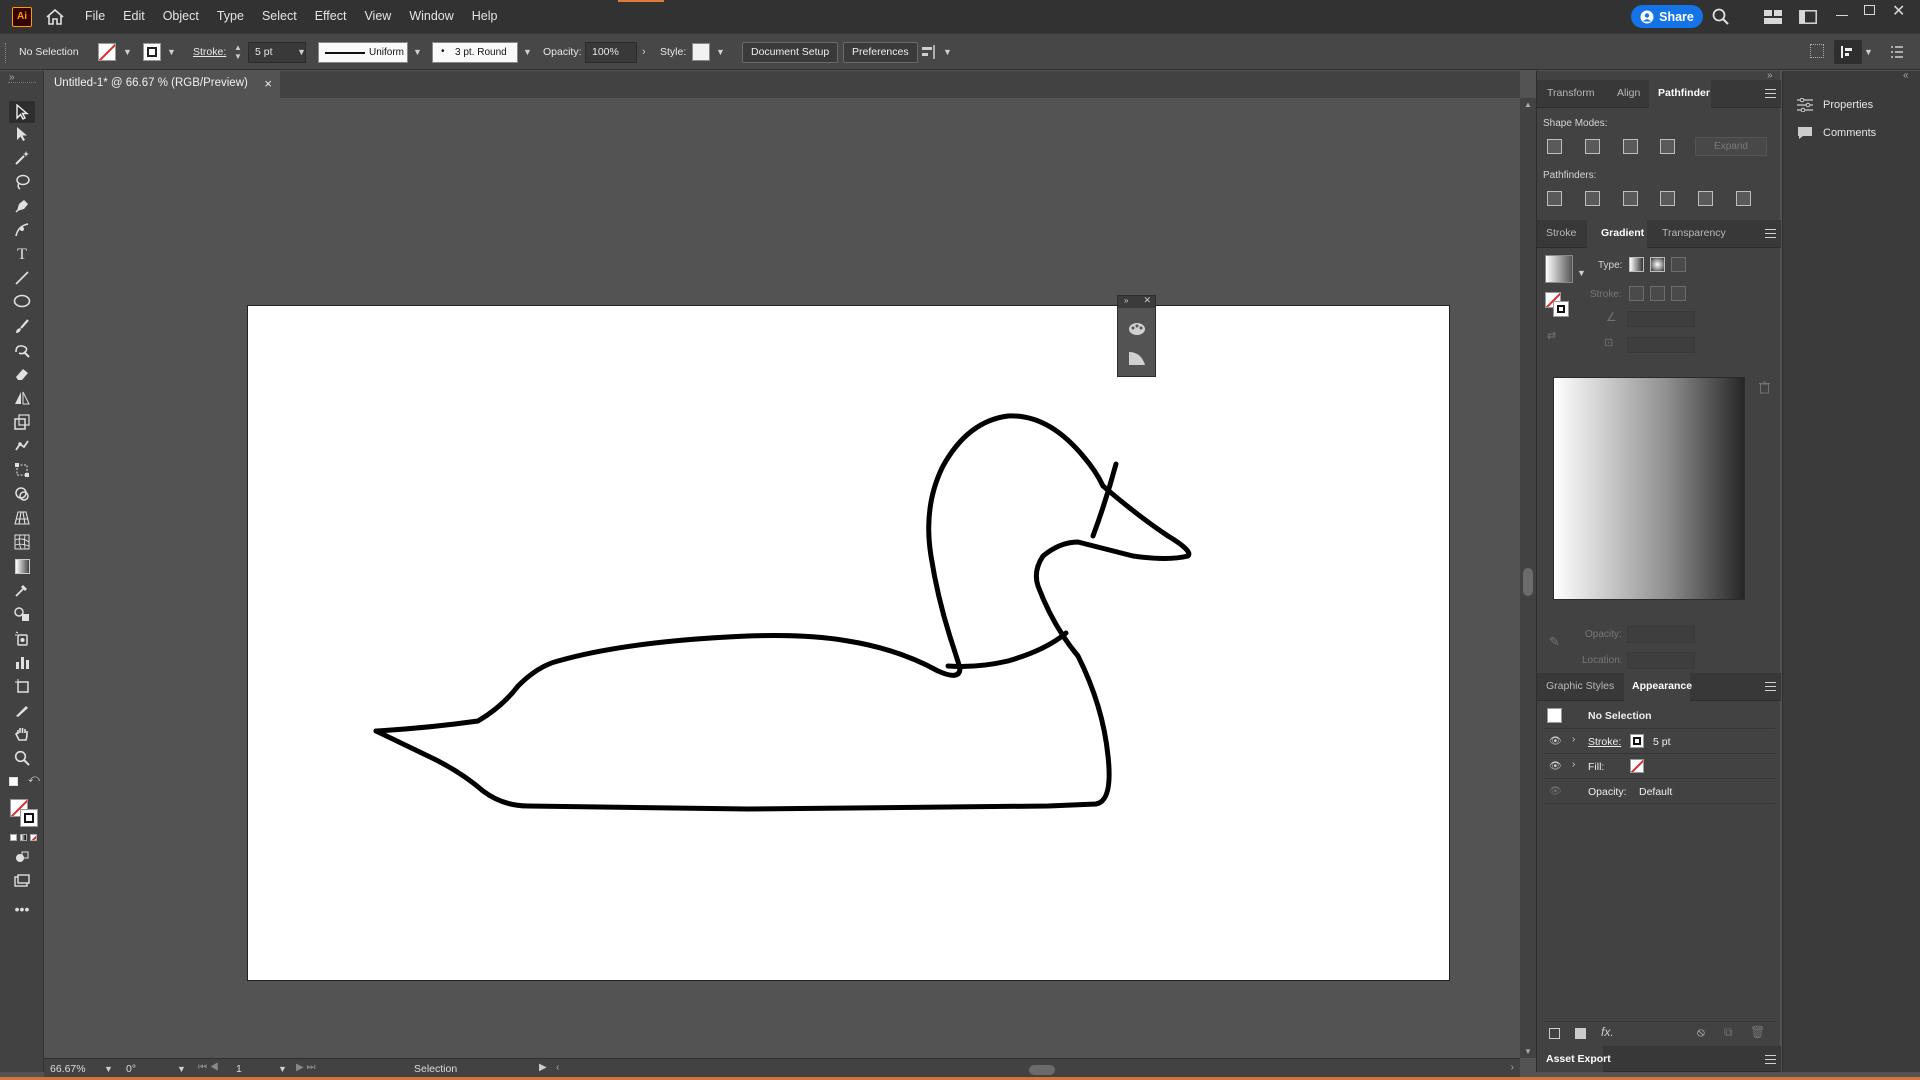 This screenshot has width=1920, height=1080. Describe the element at coordinates (29, 818) in the screenshot. I see `stroke-color-icon` at that location.